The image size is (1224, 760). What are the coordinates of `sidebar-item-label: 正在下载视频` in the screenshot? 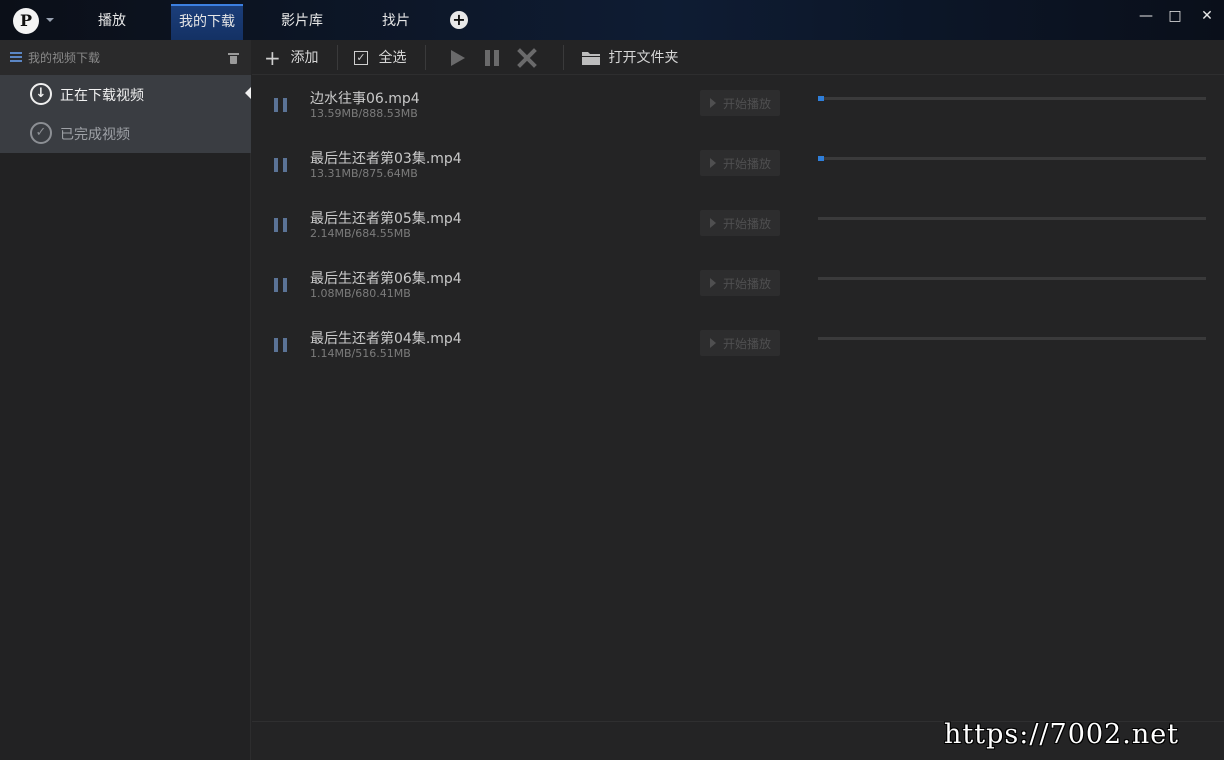 It's located at (102, 96).